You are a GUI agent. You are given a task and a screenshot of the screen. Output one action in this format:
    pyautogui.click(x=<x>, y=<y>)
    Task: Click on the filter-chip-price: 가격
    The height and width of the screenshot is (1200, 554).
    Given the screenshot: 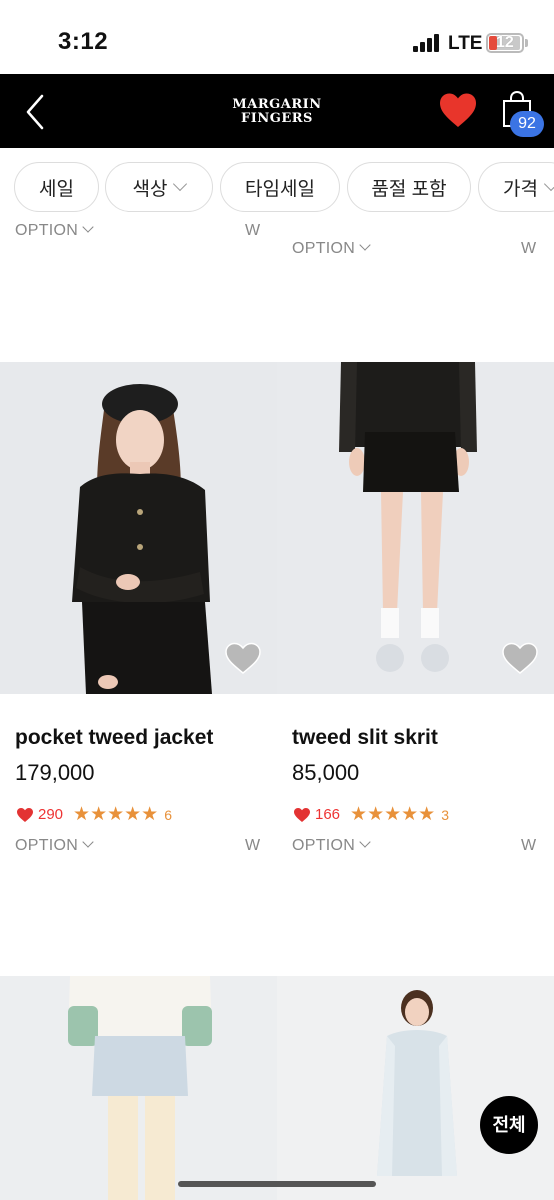 What is the action you would take?
    pyautogui.click(x=516, y=187)
    